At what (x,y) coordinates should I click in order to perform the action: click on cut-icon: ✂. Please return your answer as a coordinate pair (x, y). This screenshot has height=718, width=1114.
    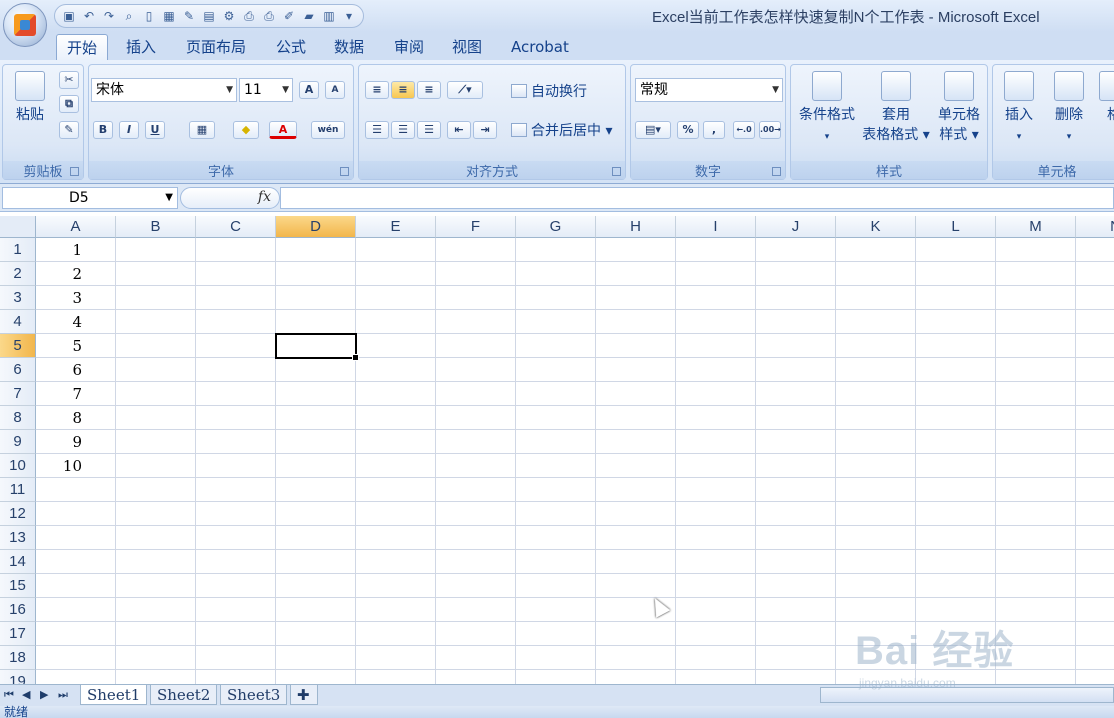
    Looking at the image, I should click on (69, 80).